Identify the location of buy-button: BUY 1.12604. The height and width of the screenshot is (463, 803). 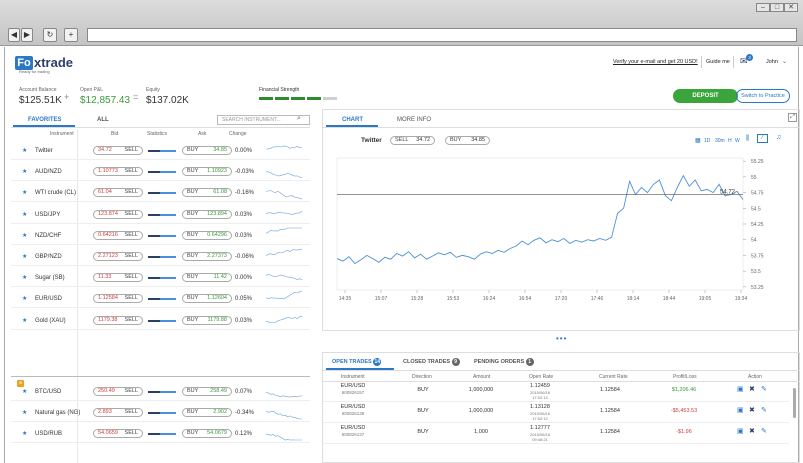
(207, 299).